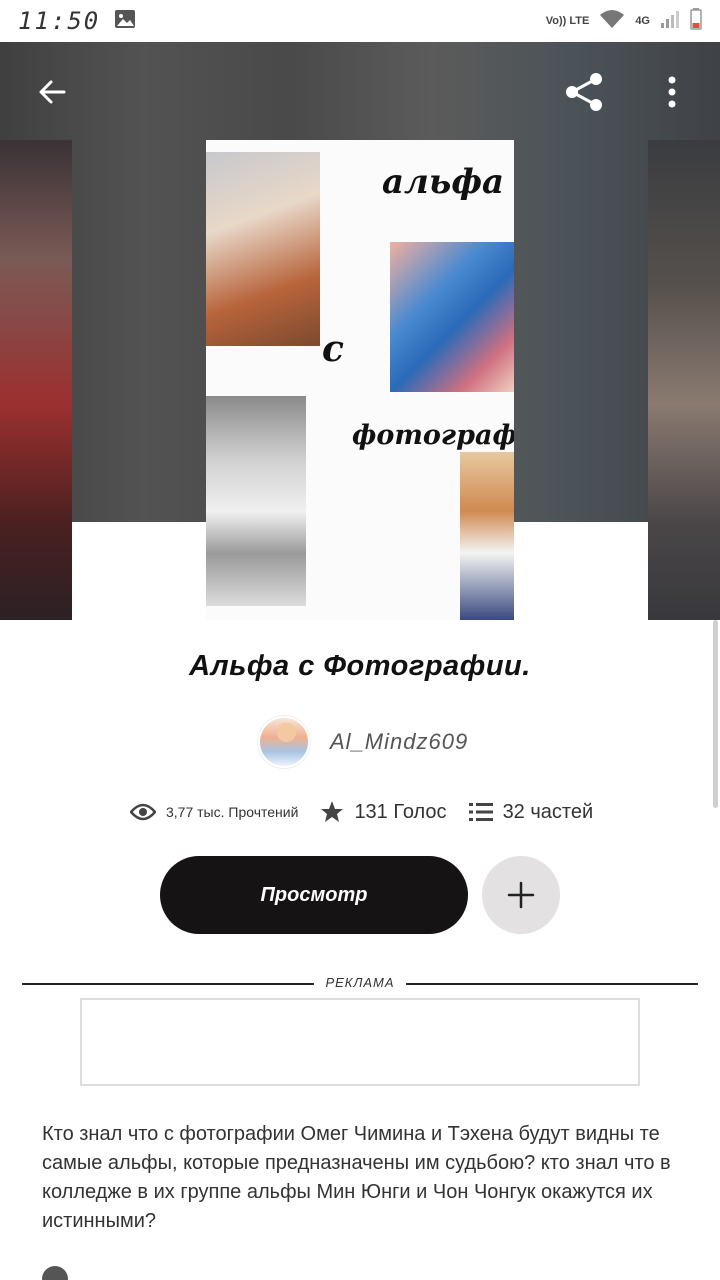 This screenshot has width=720, height=1280. I want to click on story-stats: 3,77 тыс. Прочтений 131 Голос 32 частей, so click(361, 812).